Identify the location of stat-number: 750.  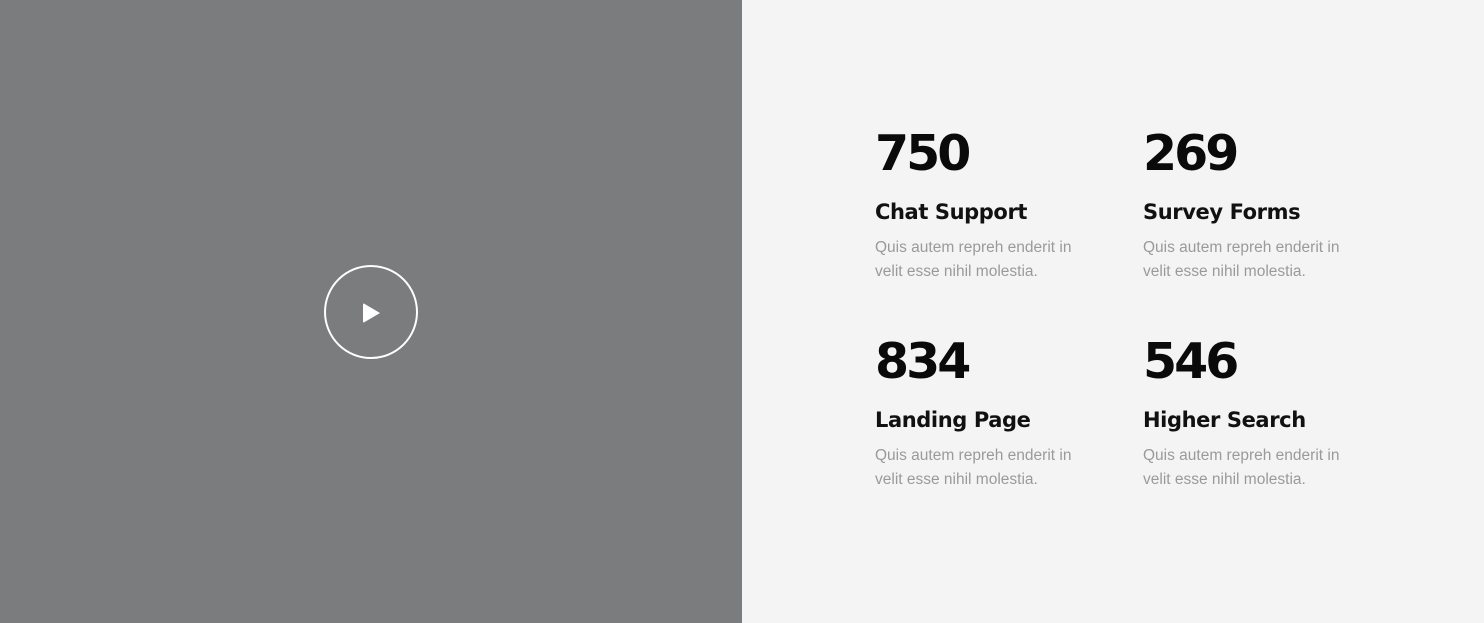
(923, 153).